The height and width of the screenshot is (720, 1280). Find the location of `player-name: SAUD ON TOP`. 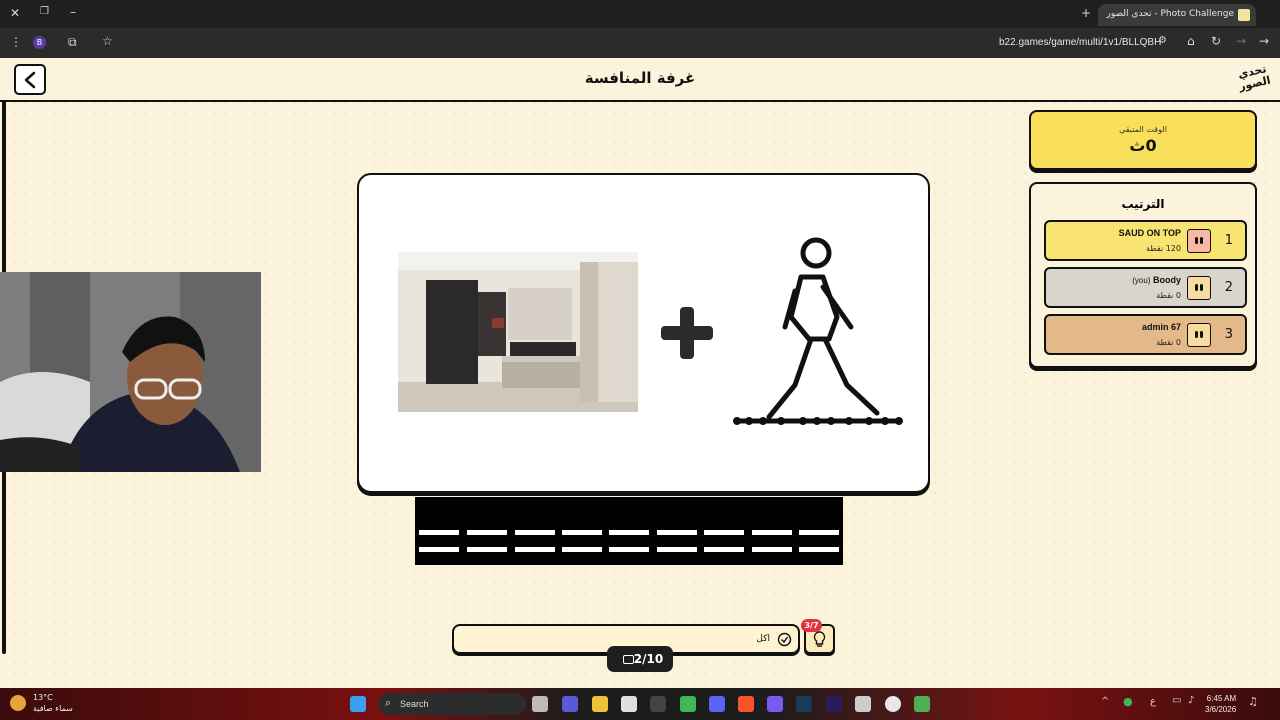

player-name: SAUD ON TOP is located at coordinates (1149, 233).